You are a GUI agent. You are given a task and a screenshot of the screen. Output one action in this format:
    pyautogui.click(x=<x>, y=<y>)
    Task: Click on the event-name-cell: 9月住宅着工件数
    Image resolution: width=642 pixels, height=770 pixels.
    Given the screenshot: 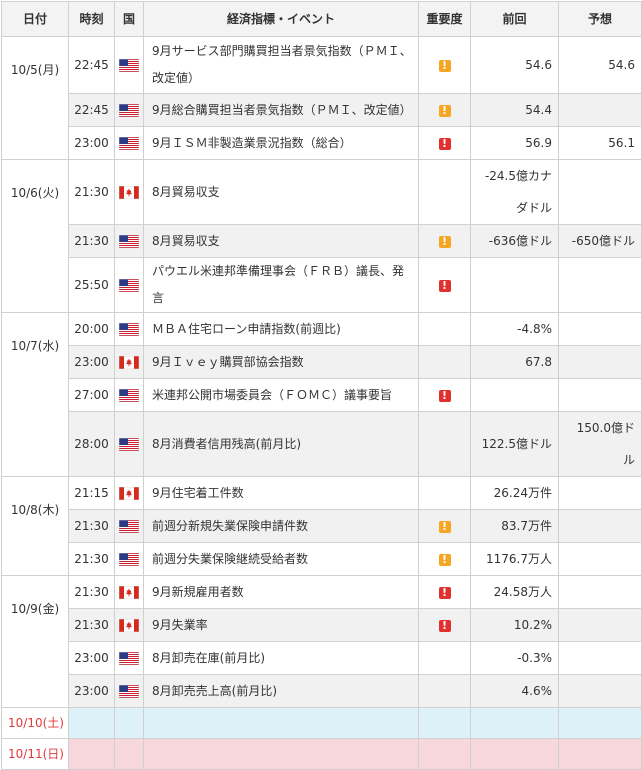 What is the action you would take?
    pyautogui.click(x=281, y=493)
    